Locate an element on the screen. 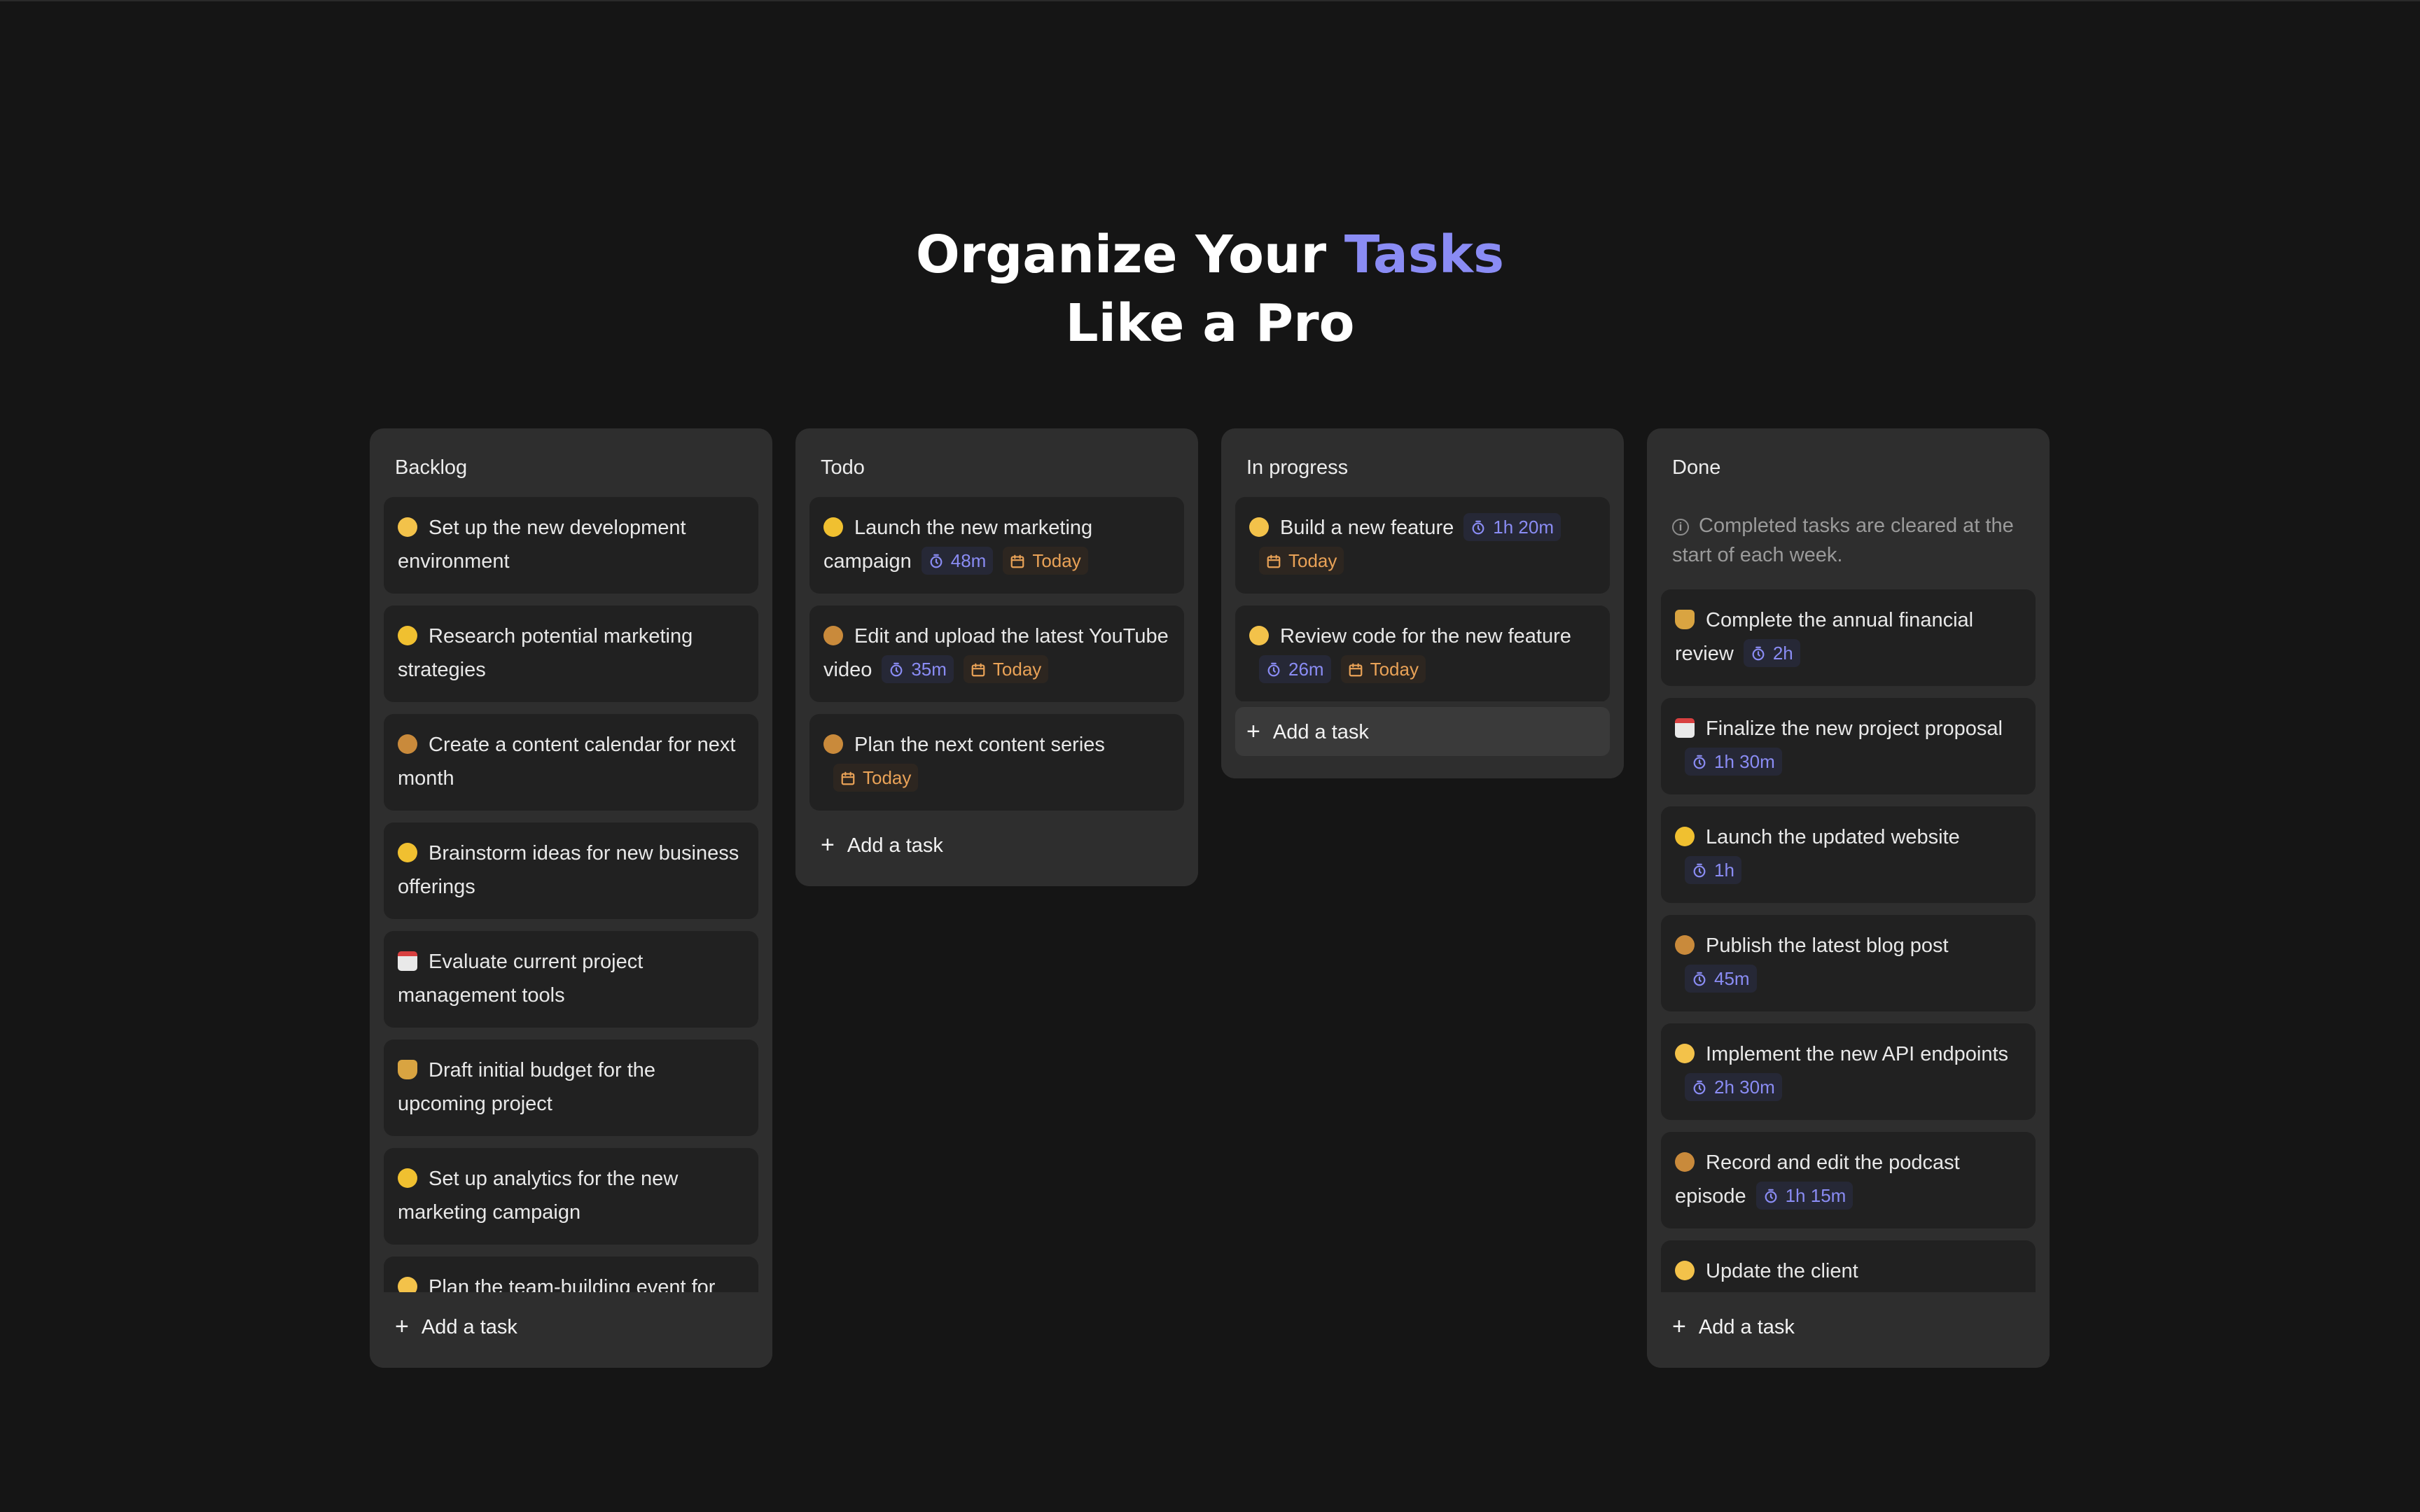 The height and width of the screenshot is (1512, 2420). task-title: Review code for the new feature is located at coordinates (1425, 636).